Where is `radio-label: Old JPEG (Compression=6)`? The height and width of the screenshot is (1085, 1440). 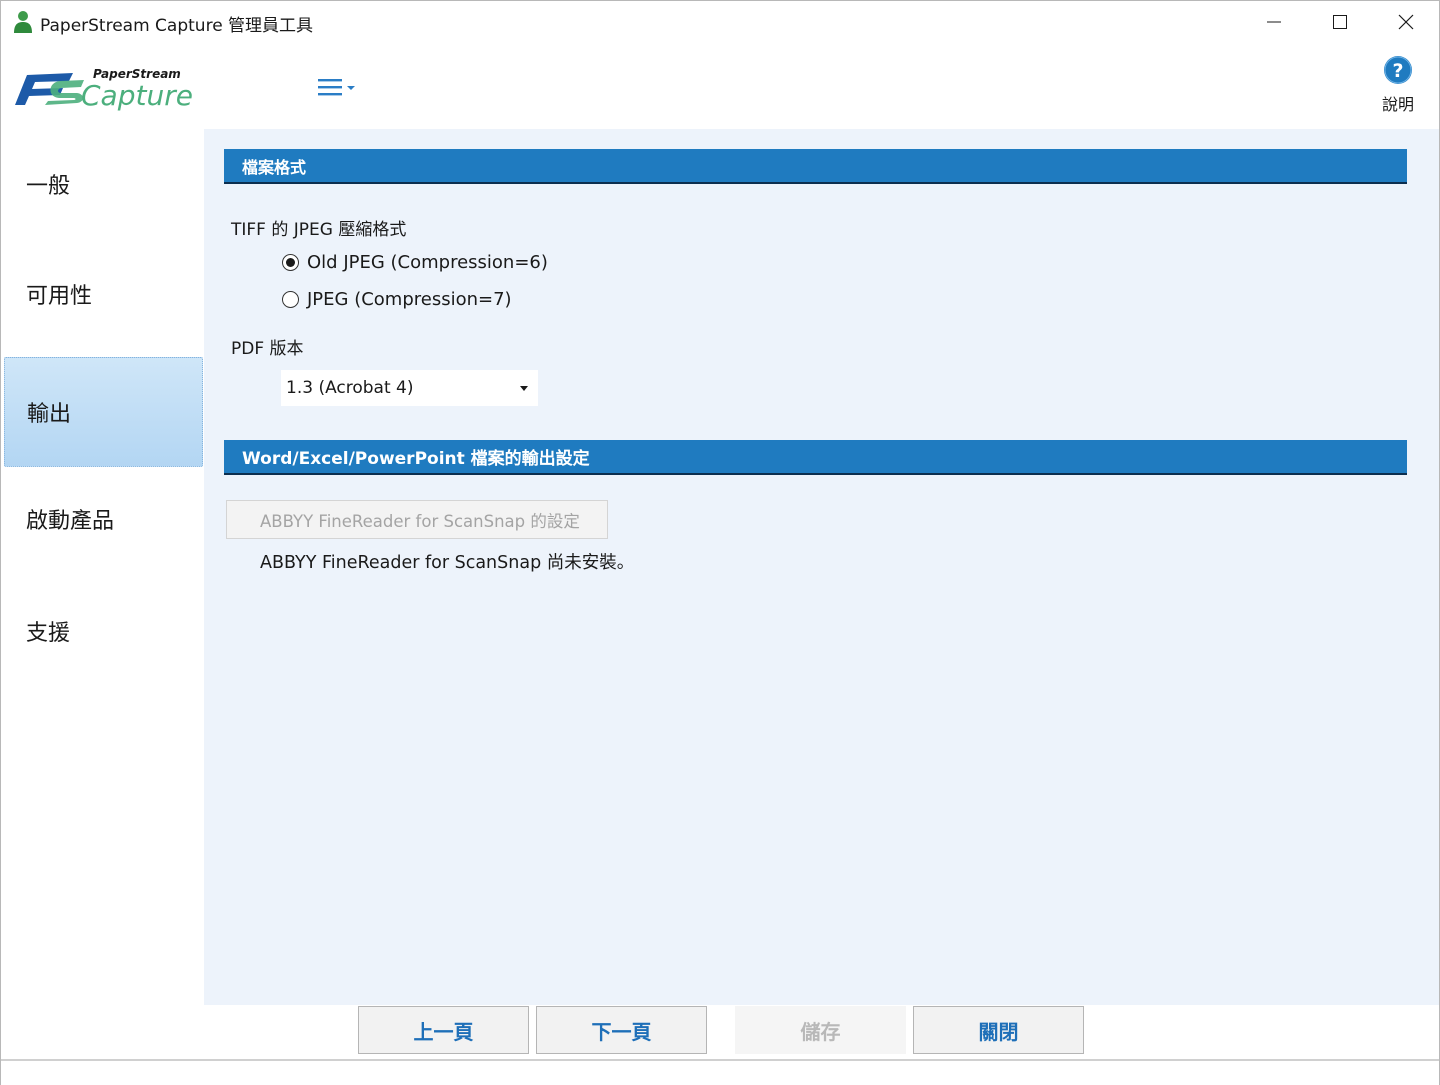
radio-label: Old JPEG (Compression=6) is located at coordinates (427, 262).